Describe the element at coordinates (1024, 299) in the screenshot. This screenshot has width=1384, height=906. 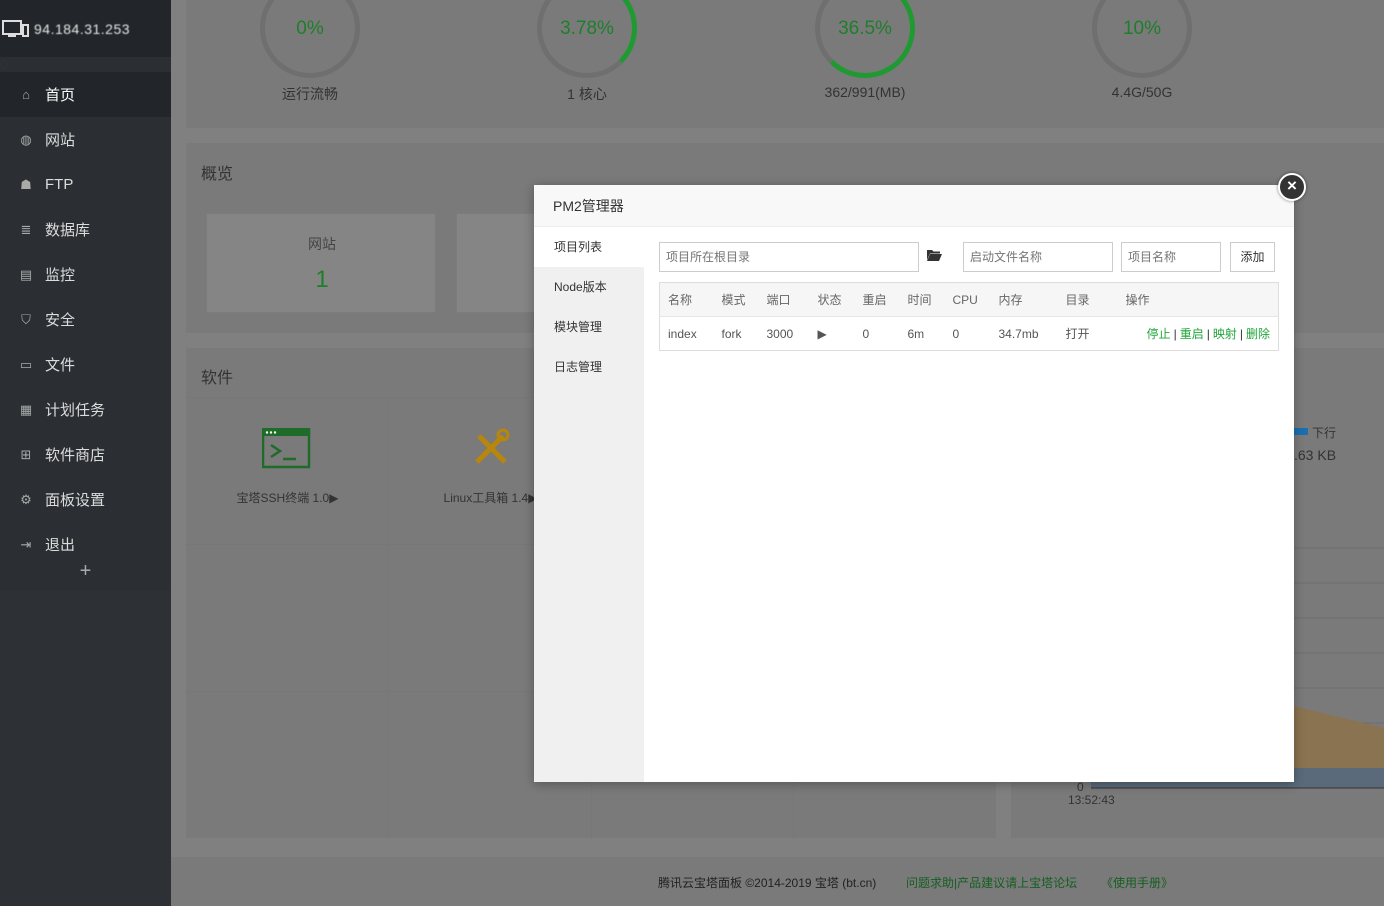
I see `col-memory: 内存` at that location.